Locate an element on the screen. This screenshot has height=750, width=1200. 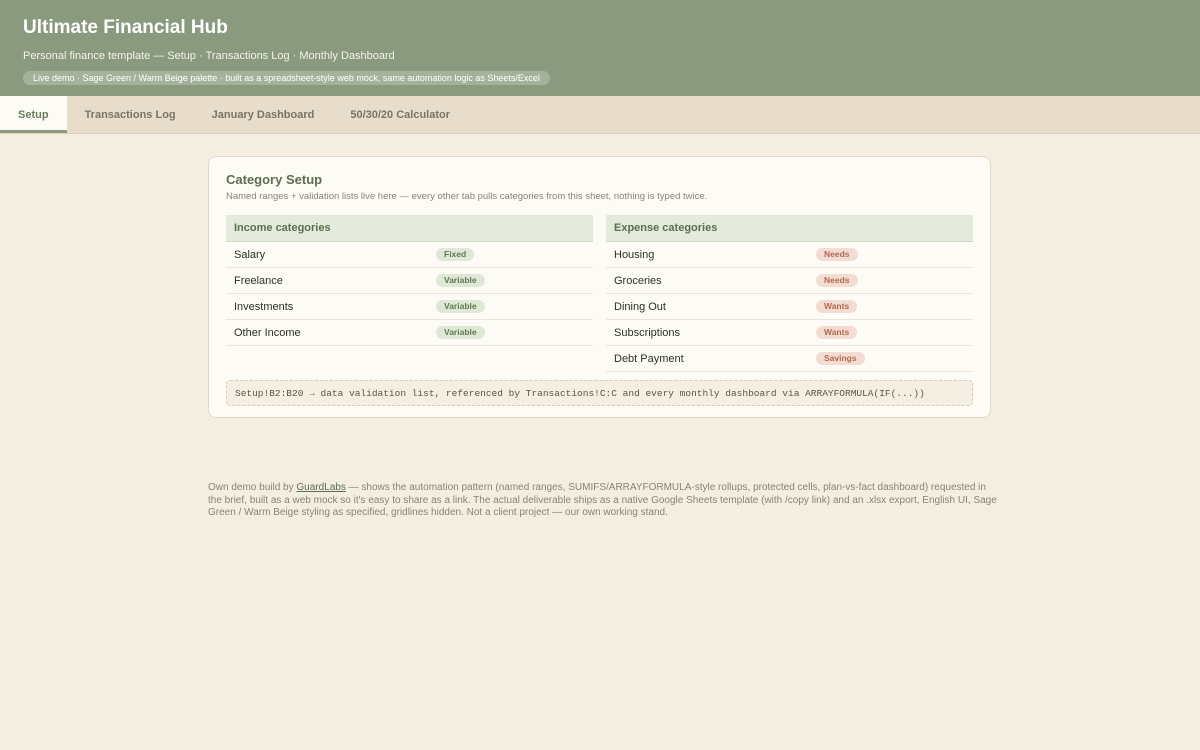
table-row: Housing Needs is located at coordinates (789, 255).